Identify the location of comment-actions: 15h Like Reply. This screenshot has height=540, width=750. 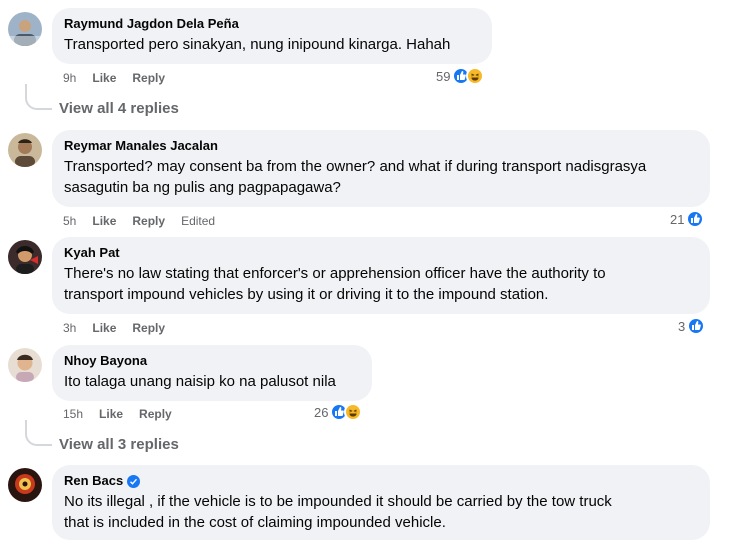
(117, 414).